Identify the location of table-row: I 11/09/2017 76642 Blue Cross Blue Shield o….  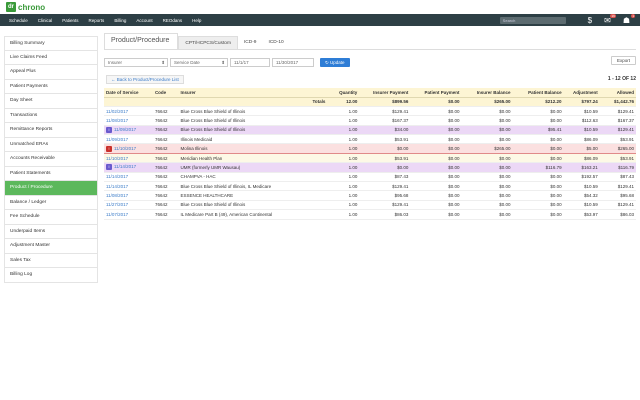
(370, 130).